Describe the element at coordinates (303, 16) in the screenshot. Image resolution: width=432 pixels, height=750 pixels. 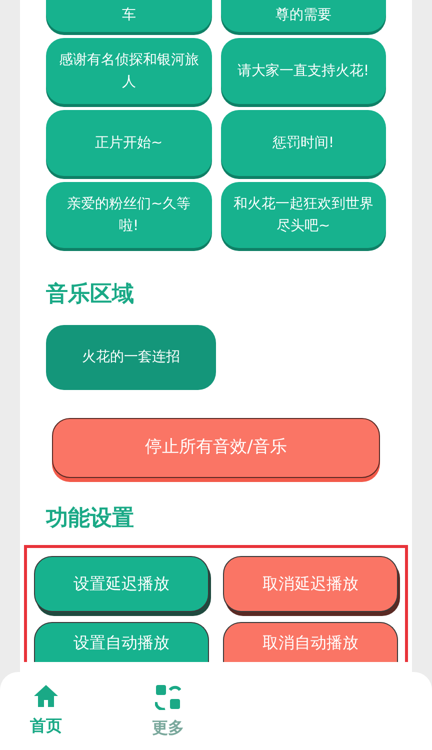
I see `sound-button: 尊的需要` at that location.